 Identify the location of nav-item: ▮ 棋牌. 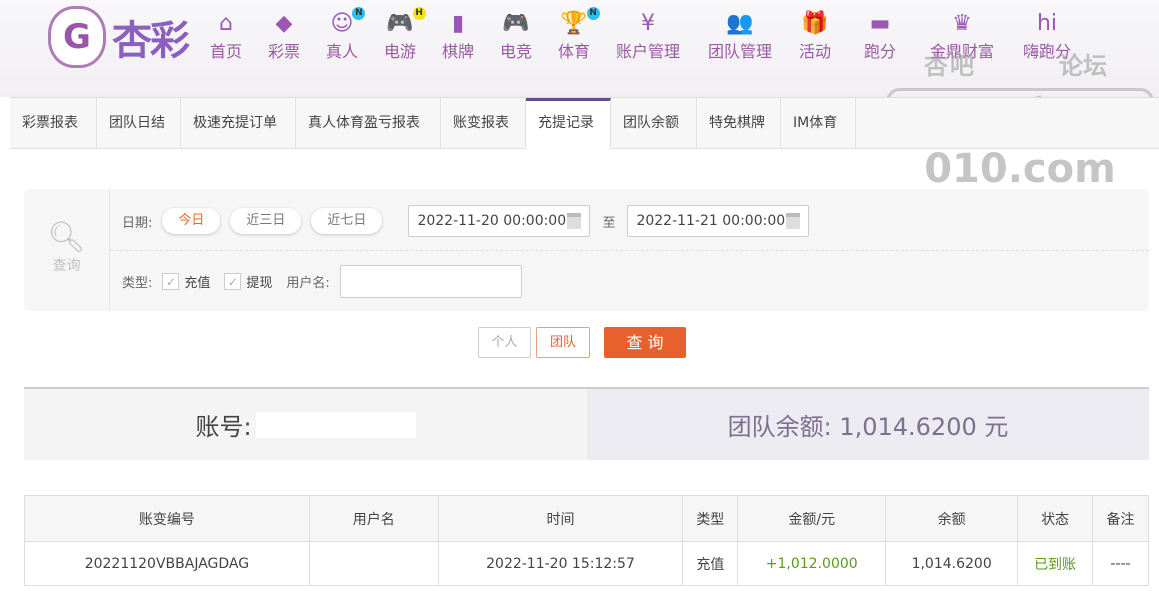
(458, 36).